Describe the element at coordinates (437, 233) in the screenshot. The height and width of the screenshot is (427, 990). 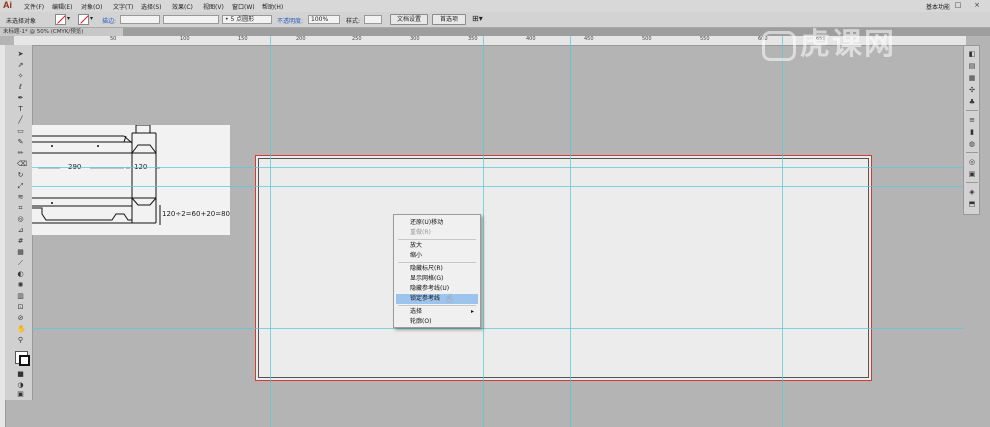
I see `menu-item-redo: 重做(R)` at that location.